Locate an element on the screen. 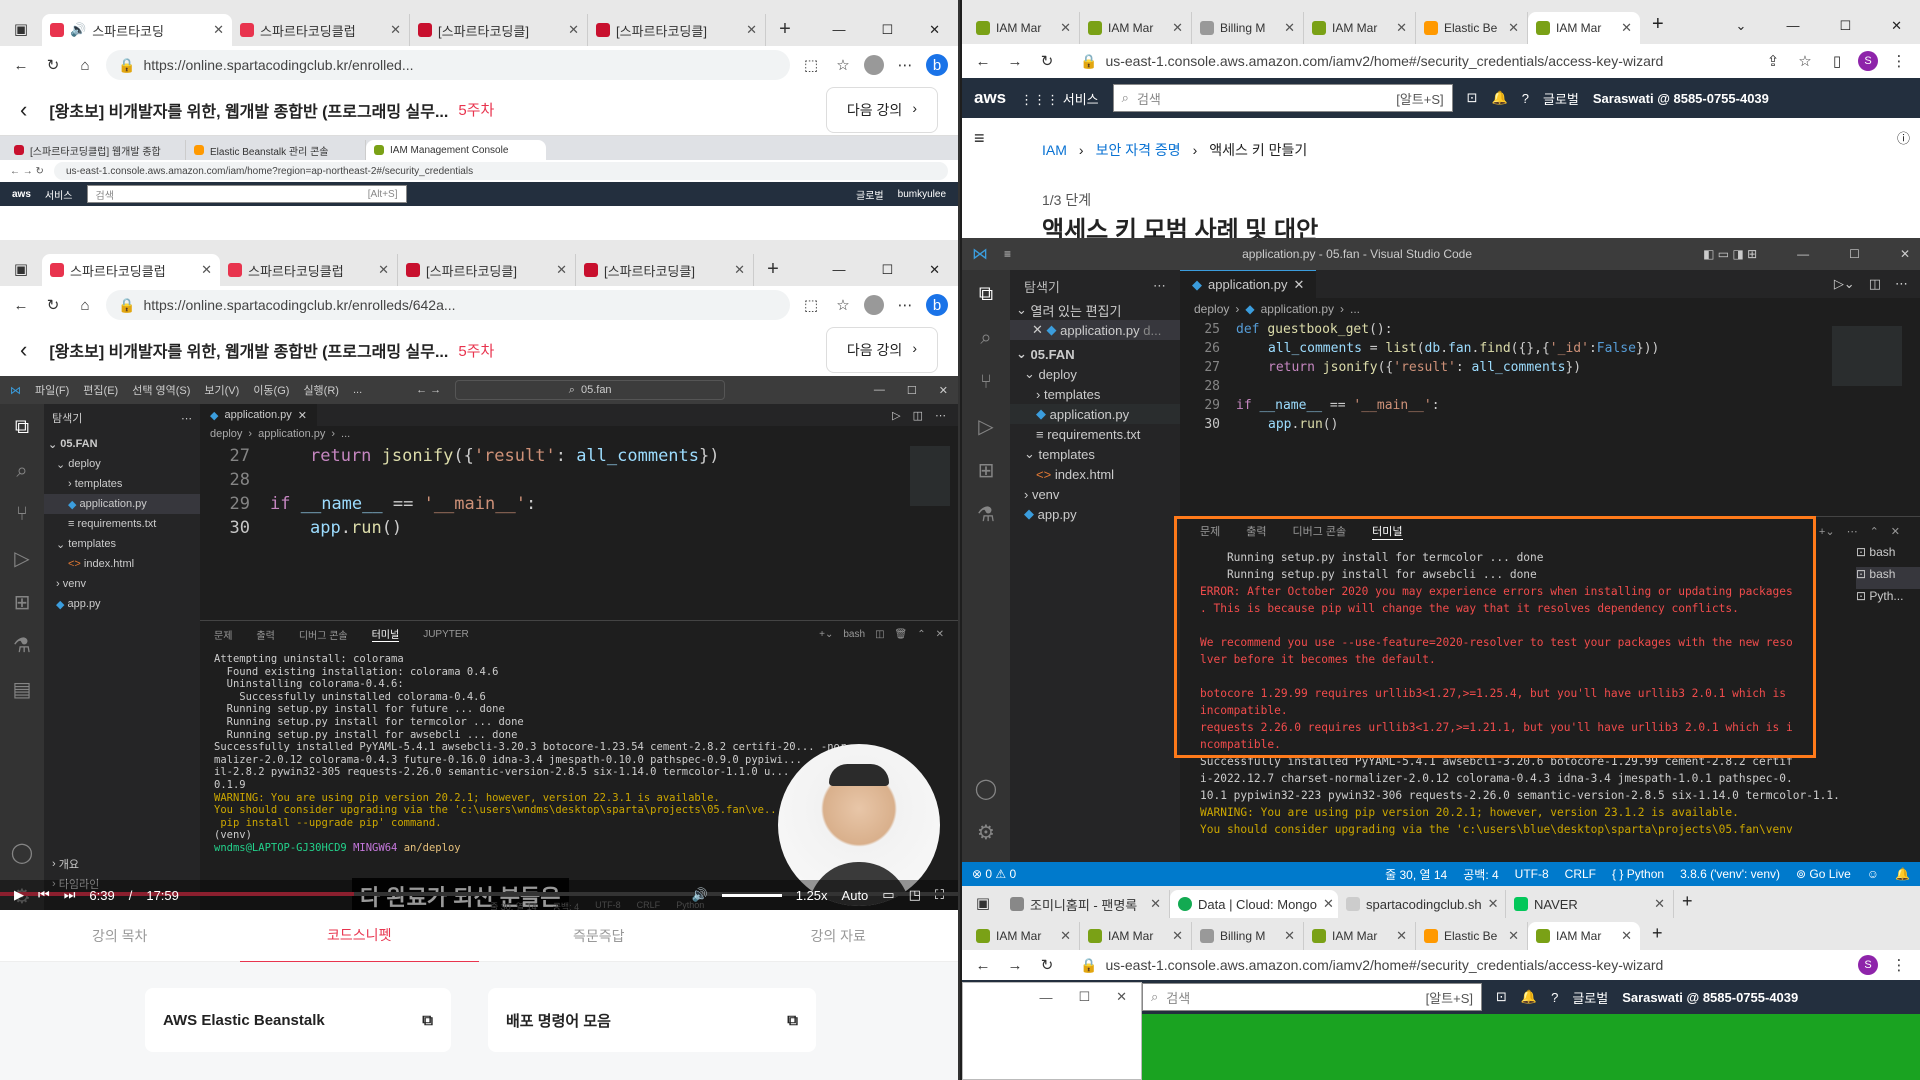  split-editor-icon: ◫ is located at coordinates (918, 415).